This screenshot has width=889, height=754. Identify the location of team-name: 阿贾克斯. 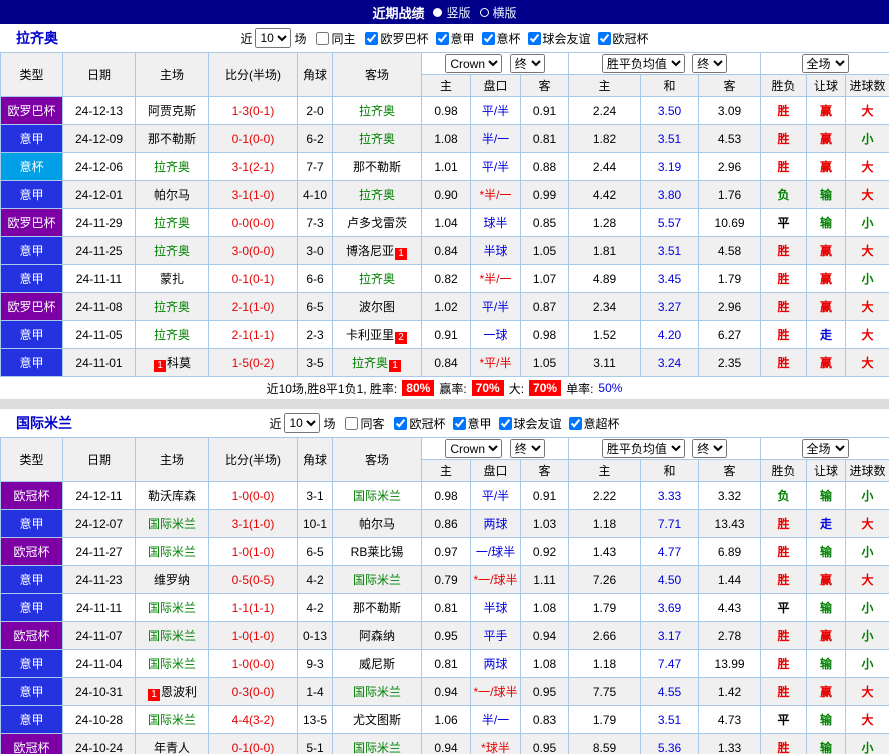
(172, 111).